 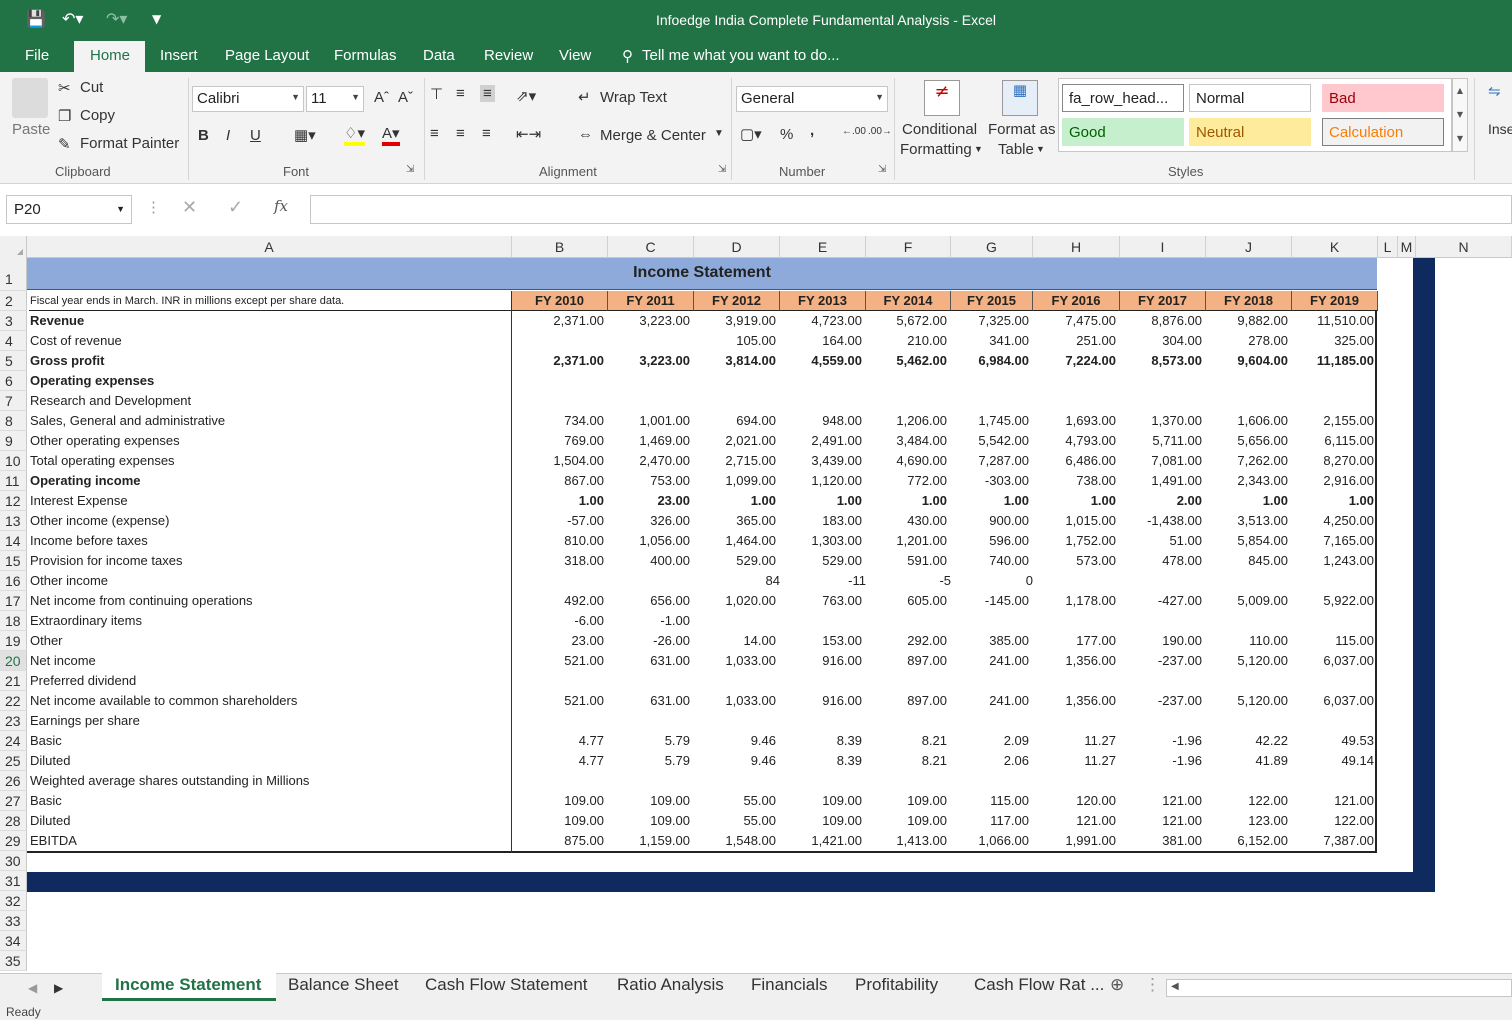 What do you see at coordinates (1163, 841) in the screenshot?
I see `data-cell: 381.00` at bounding box center [1163, 841].